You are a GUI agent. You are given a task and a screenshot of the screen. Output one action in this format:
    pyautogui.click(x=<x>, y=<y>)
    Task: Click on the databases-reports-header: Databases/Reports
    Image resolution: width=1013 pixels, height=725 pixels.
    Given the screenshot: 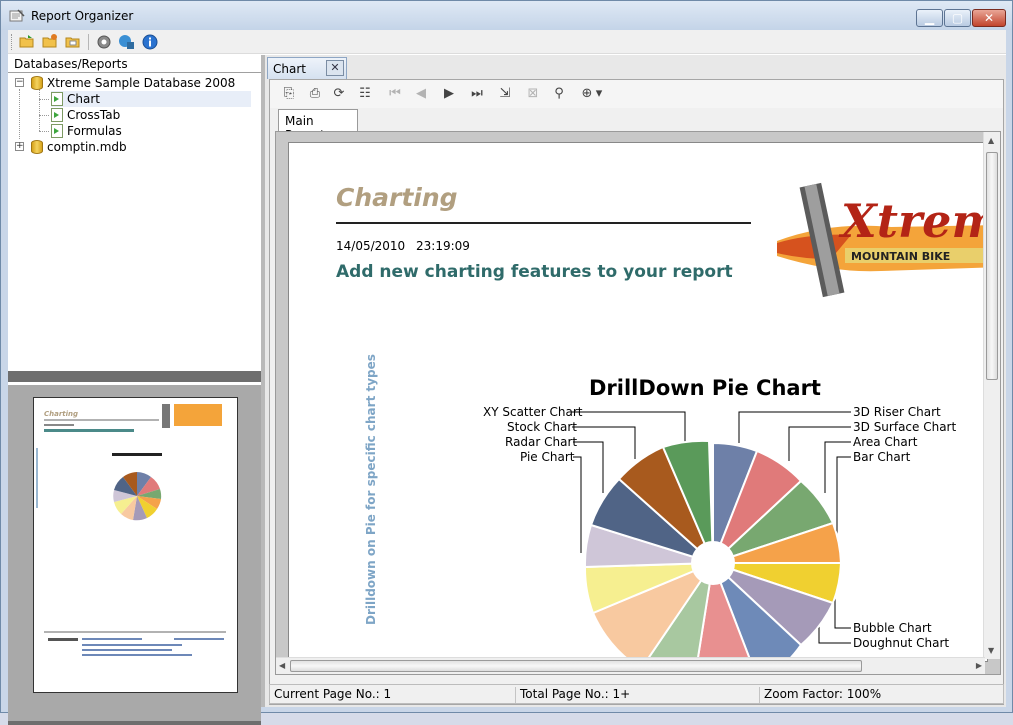 What is the action you would take?
    pyautogui.click(x=134, y=64)
    